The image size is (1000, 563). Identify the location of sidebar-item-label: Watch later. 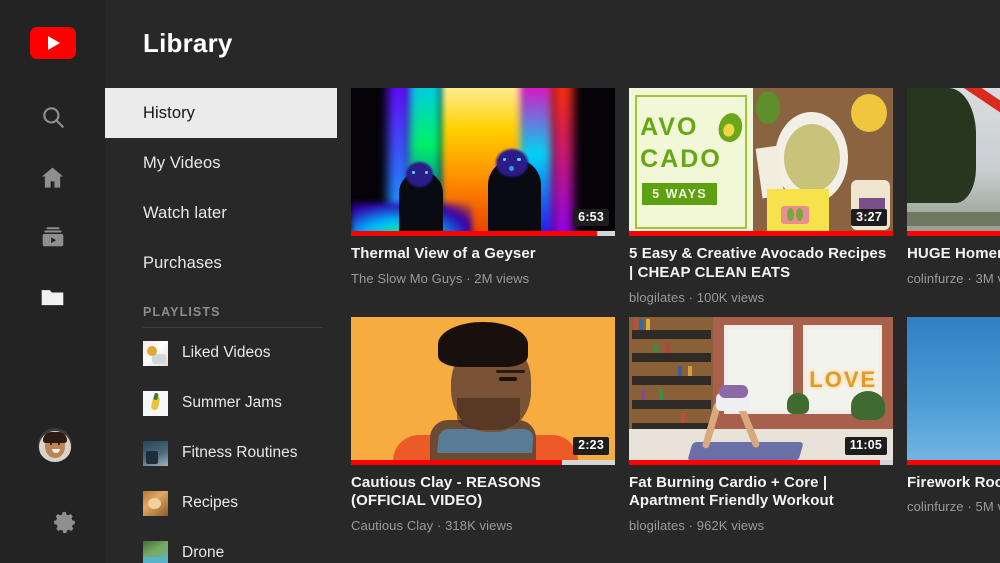
(185, 212).